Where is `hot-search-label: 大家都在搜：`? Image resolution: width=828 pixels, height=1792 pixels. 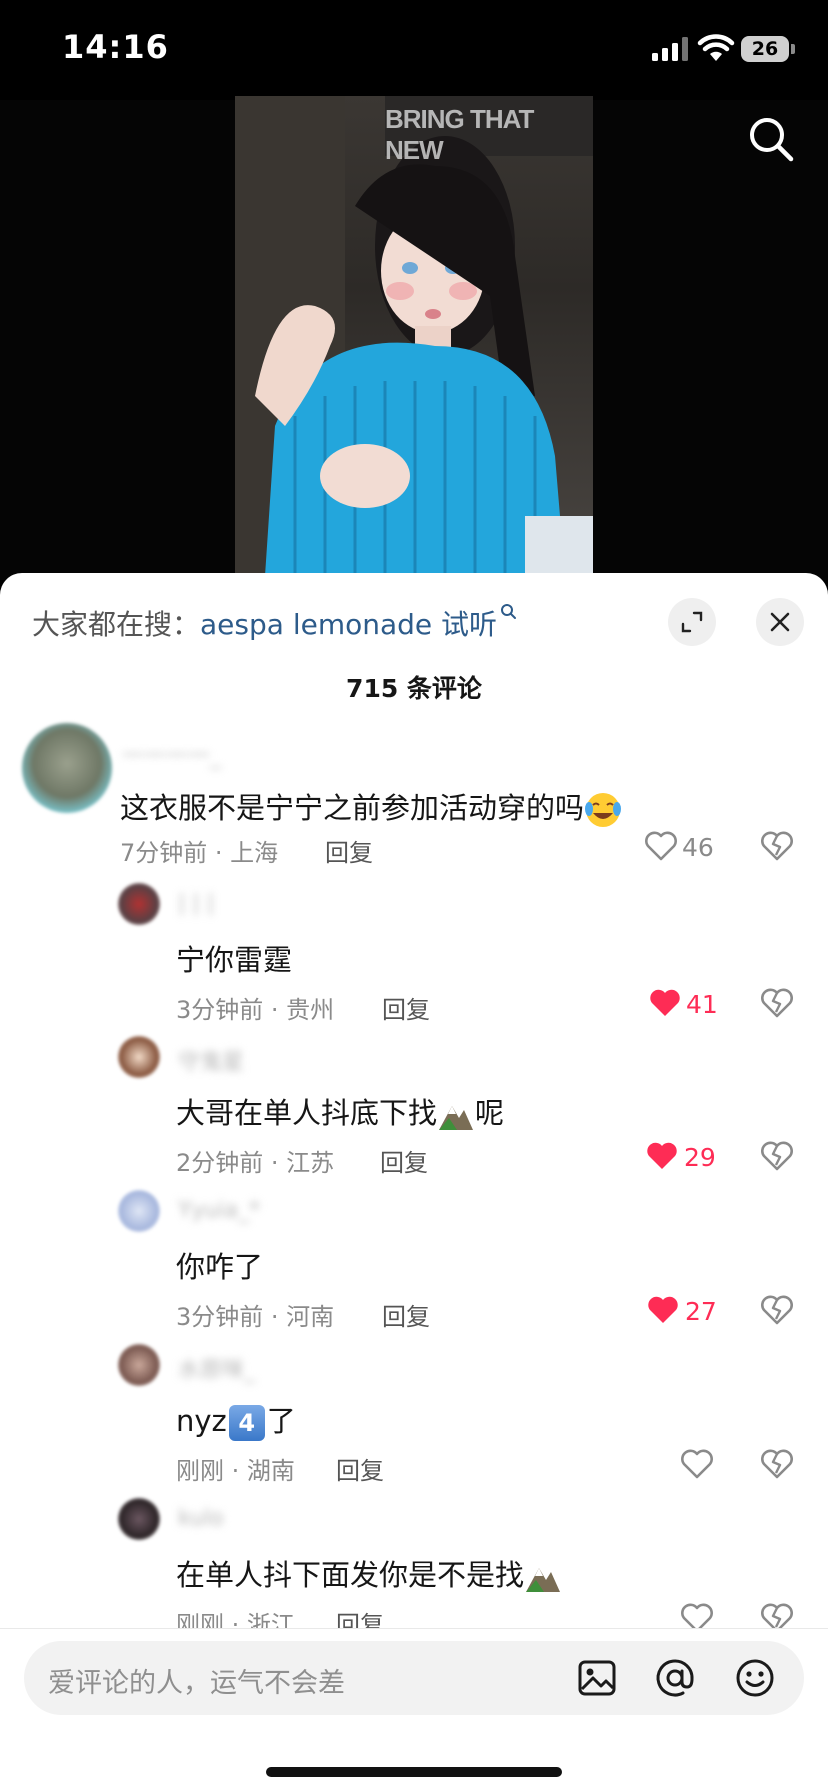
hot-search-label: 大家都在搜： is located at coordinates (116, 624).